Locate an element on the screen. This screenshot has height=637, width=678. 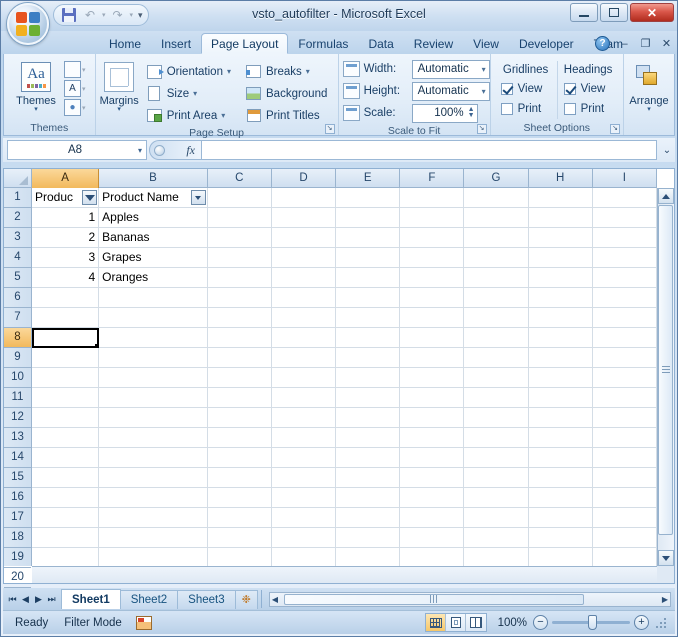
insert-worksheet-button: ❉ is located at coordinates (246, 599).